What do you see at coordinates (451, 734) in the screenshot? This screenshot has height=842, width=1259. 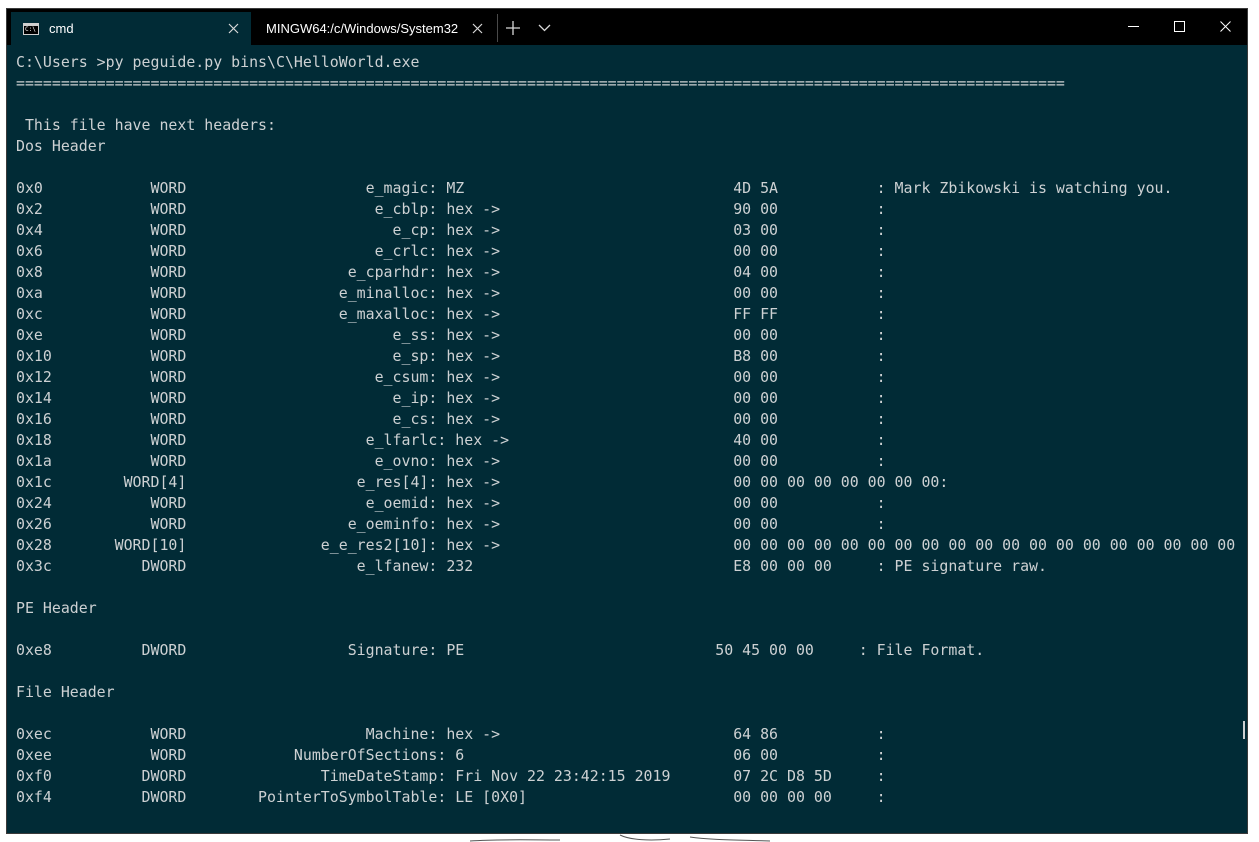 I see `console-line: 0xec WORD Machine: hex -> 64 86 :` at bounding box center [451, 734].